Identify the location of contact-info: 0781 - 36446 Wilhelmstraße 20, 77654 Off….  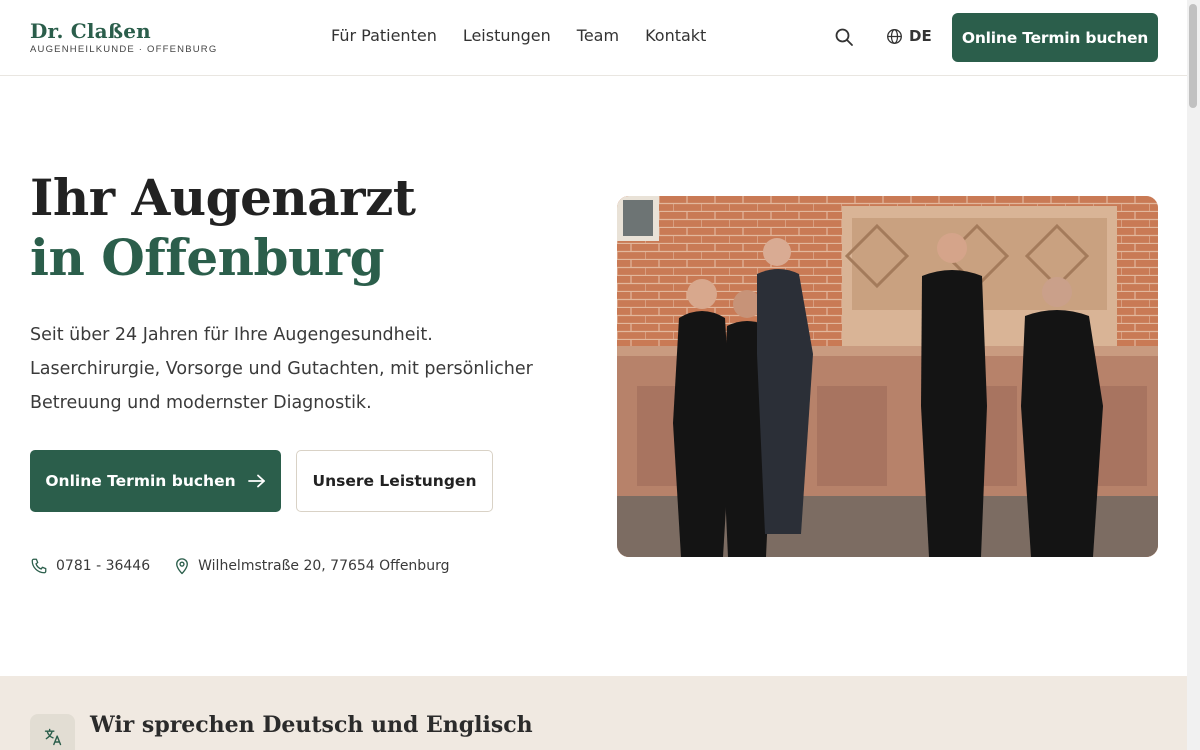
(251, 566).